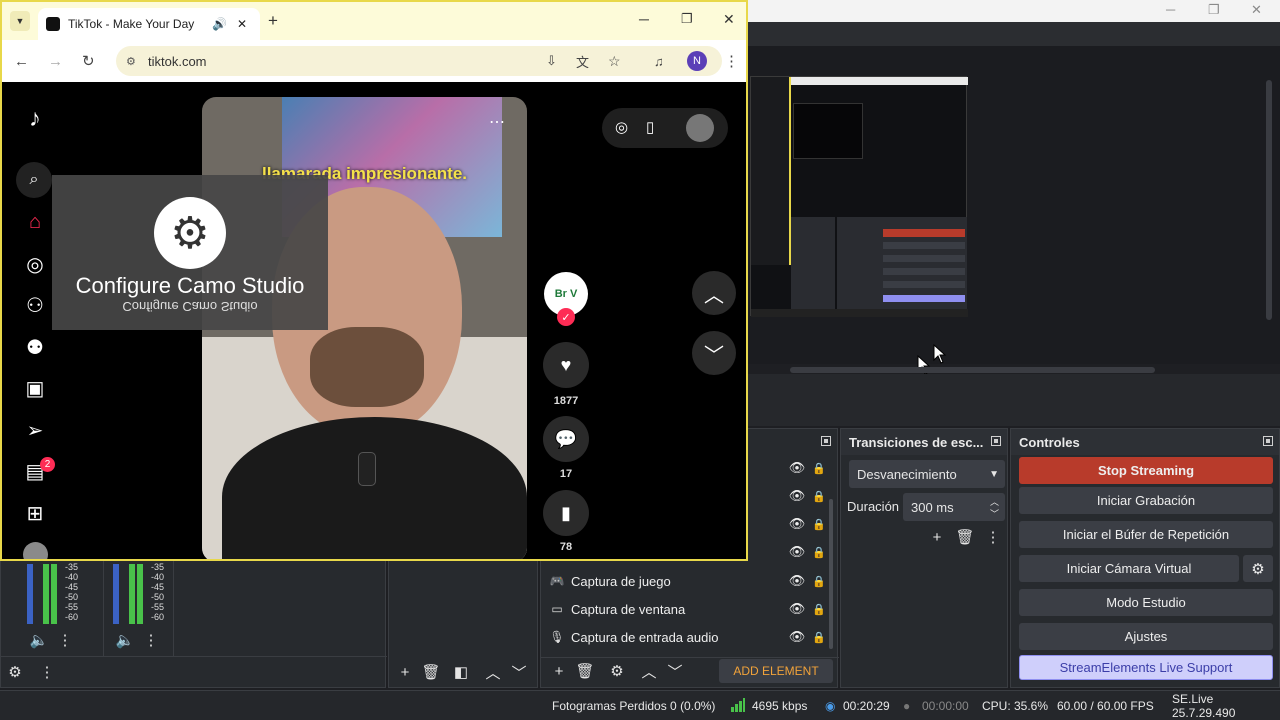 This screenshot has height=720, width=1280. What do you see at coordinates (219, 24) in the screenshot?
I see `speaker-icon: 🔊` at bounding box center [219, 24].